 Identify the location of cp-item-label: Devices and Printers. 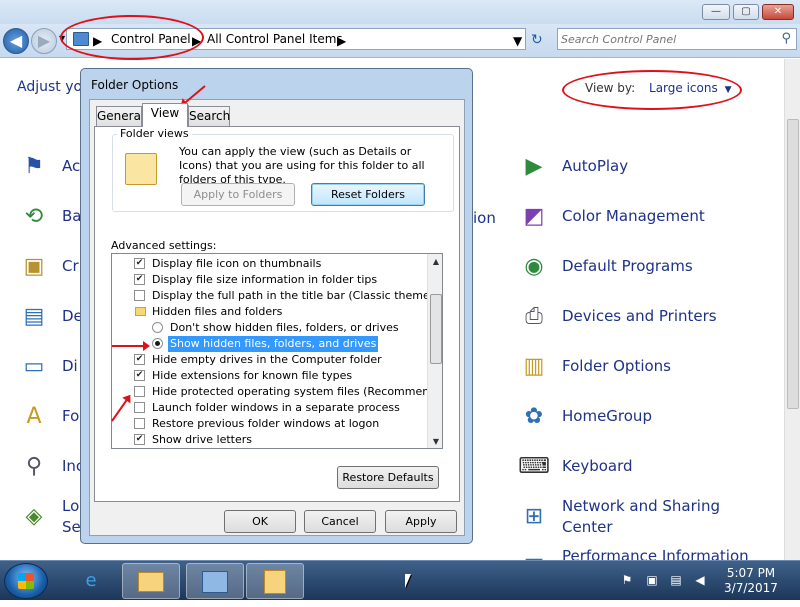
(639, 316).